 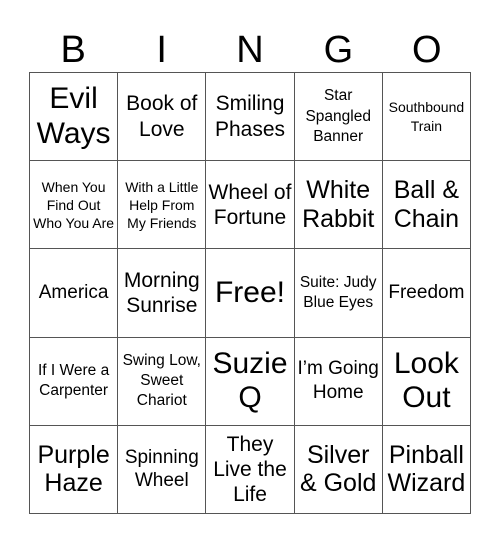 I want to click on bingo-cell: Southbound Train, so click(x=426, y=117).